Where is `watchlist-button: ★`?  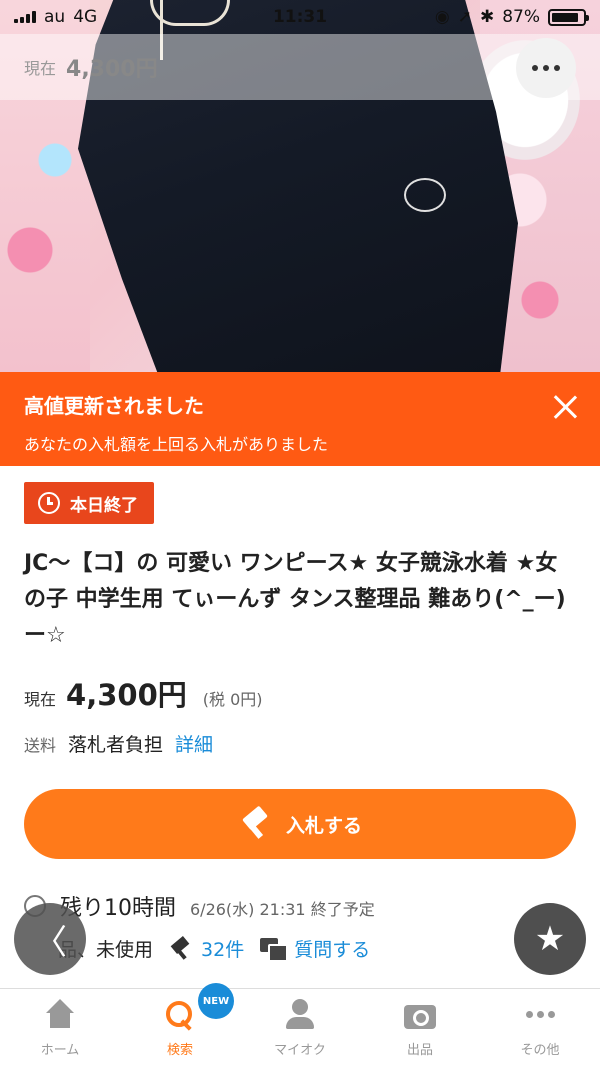 watchlist-button: ★ is located at coordinates (550, 939).